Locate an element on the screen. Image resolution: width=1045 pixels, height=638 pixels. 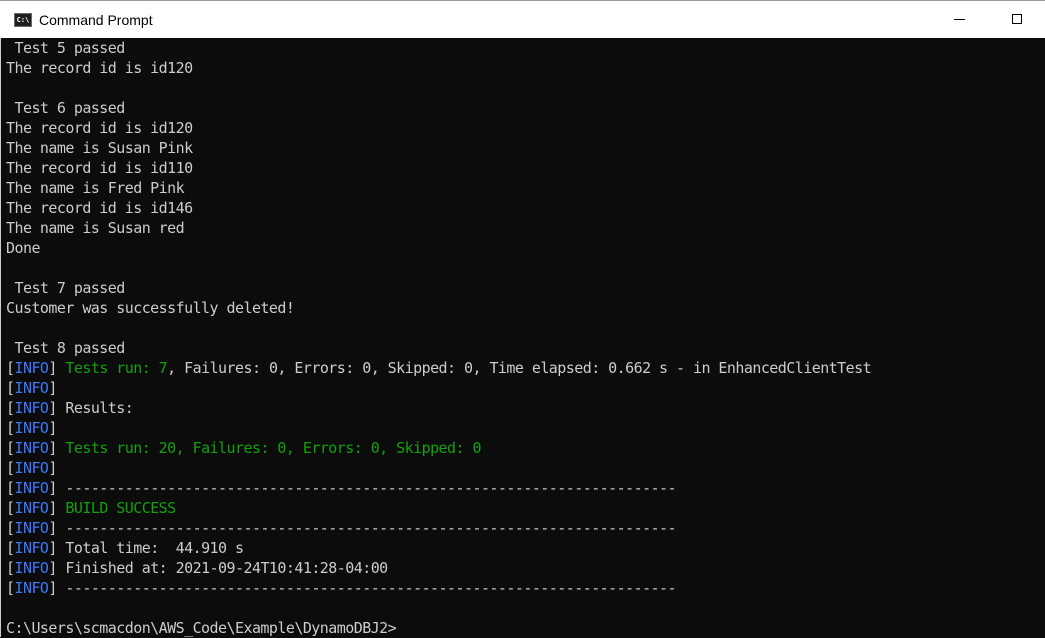
minimize-icon is located at coordinates (959, 19).